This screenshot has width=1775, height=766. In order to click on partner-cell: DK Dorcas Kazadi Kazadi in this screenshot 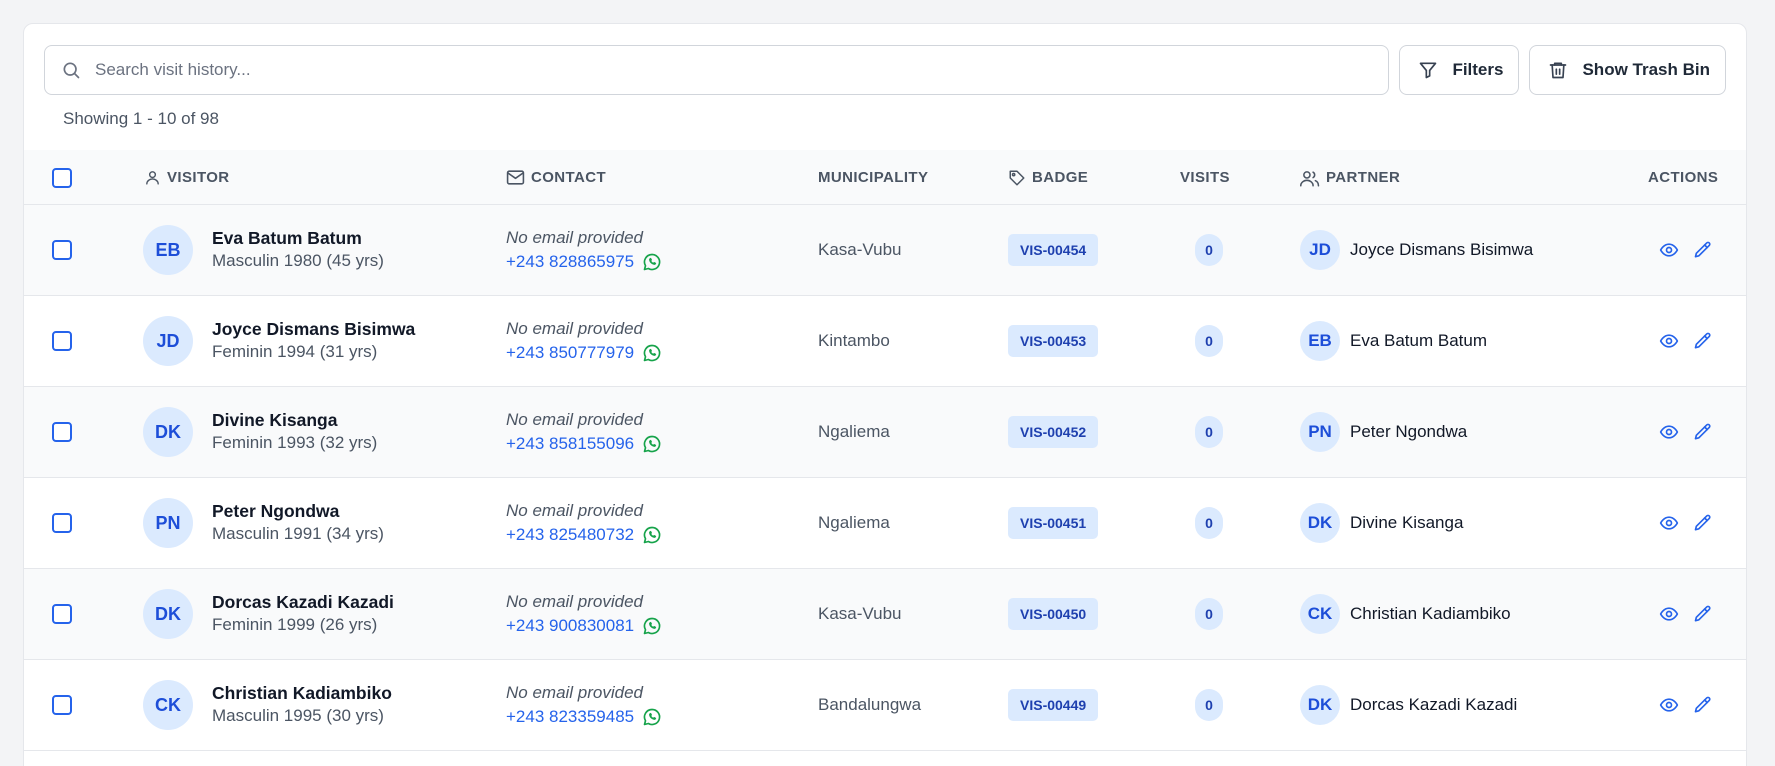, I will do `click(1408, 705)`.